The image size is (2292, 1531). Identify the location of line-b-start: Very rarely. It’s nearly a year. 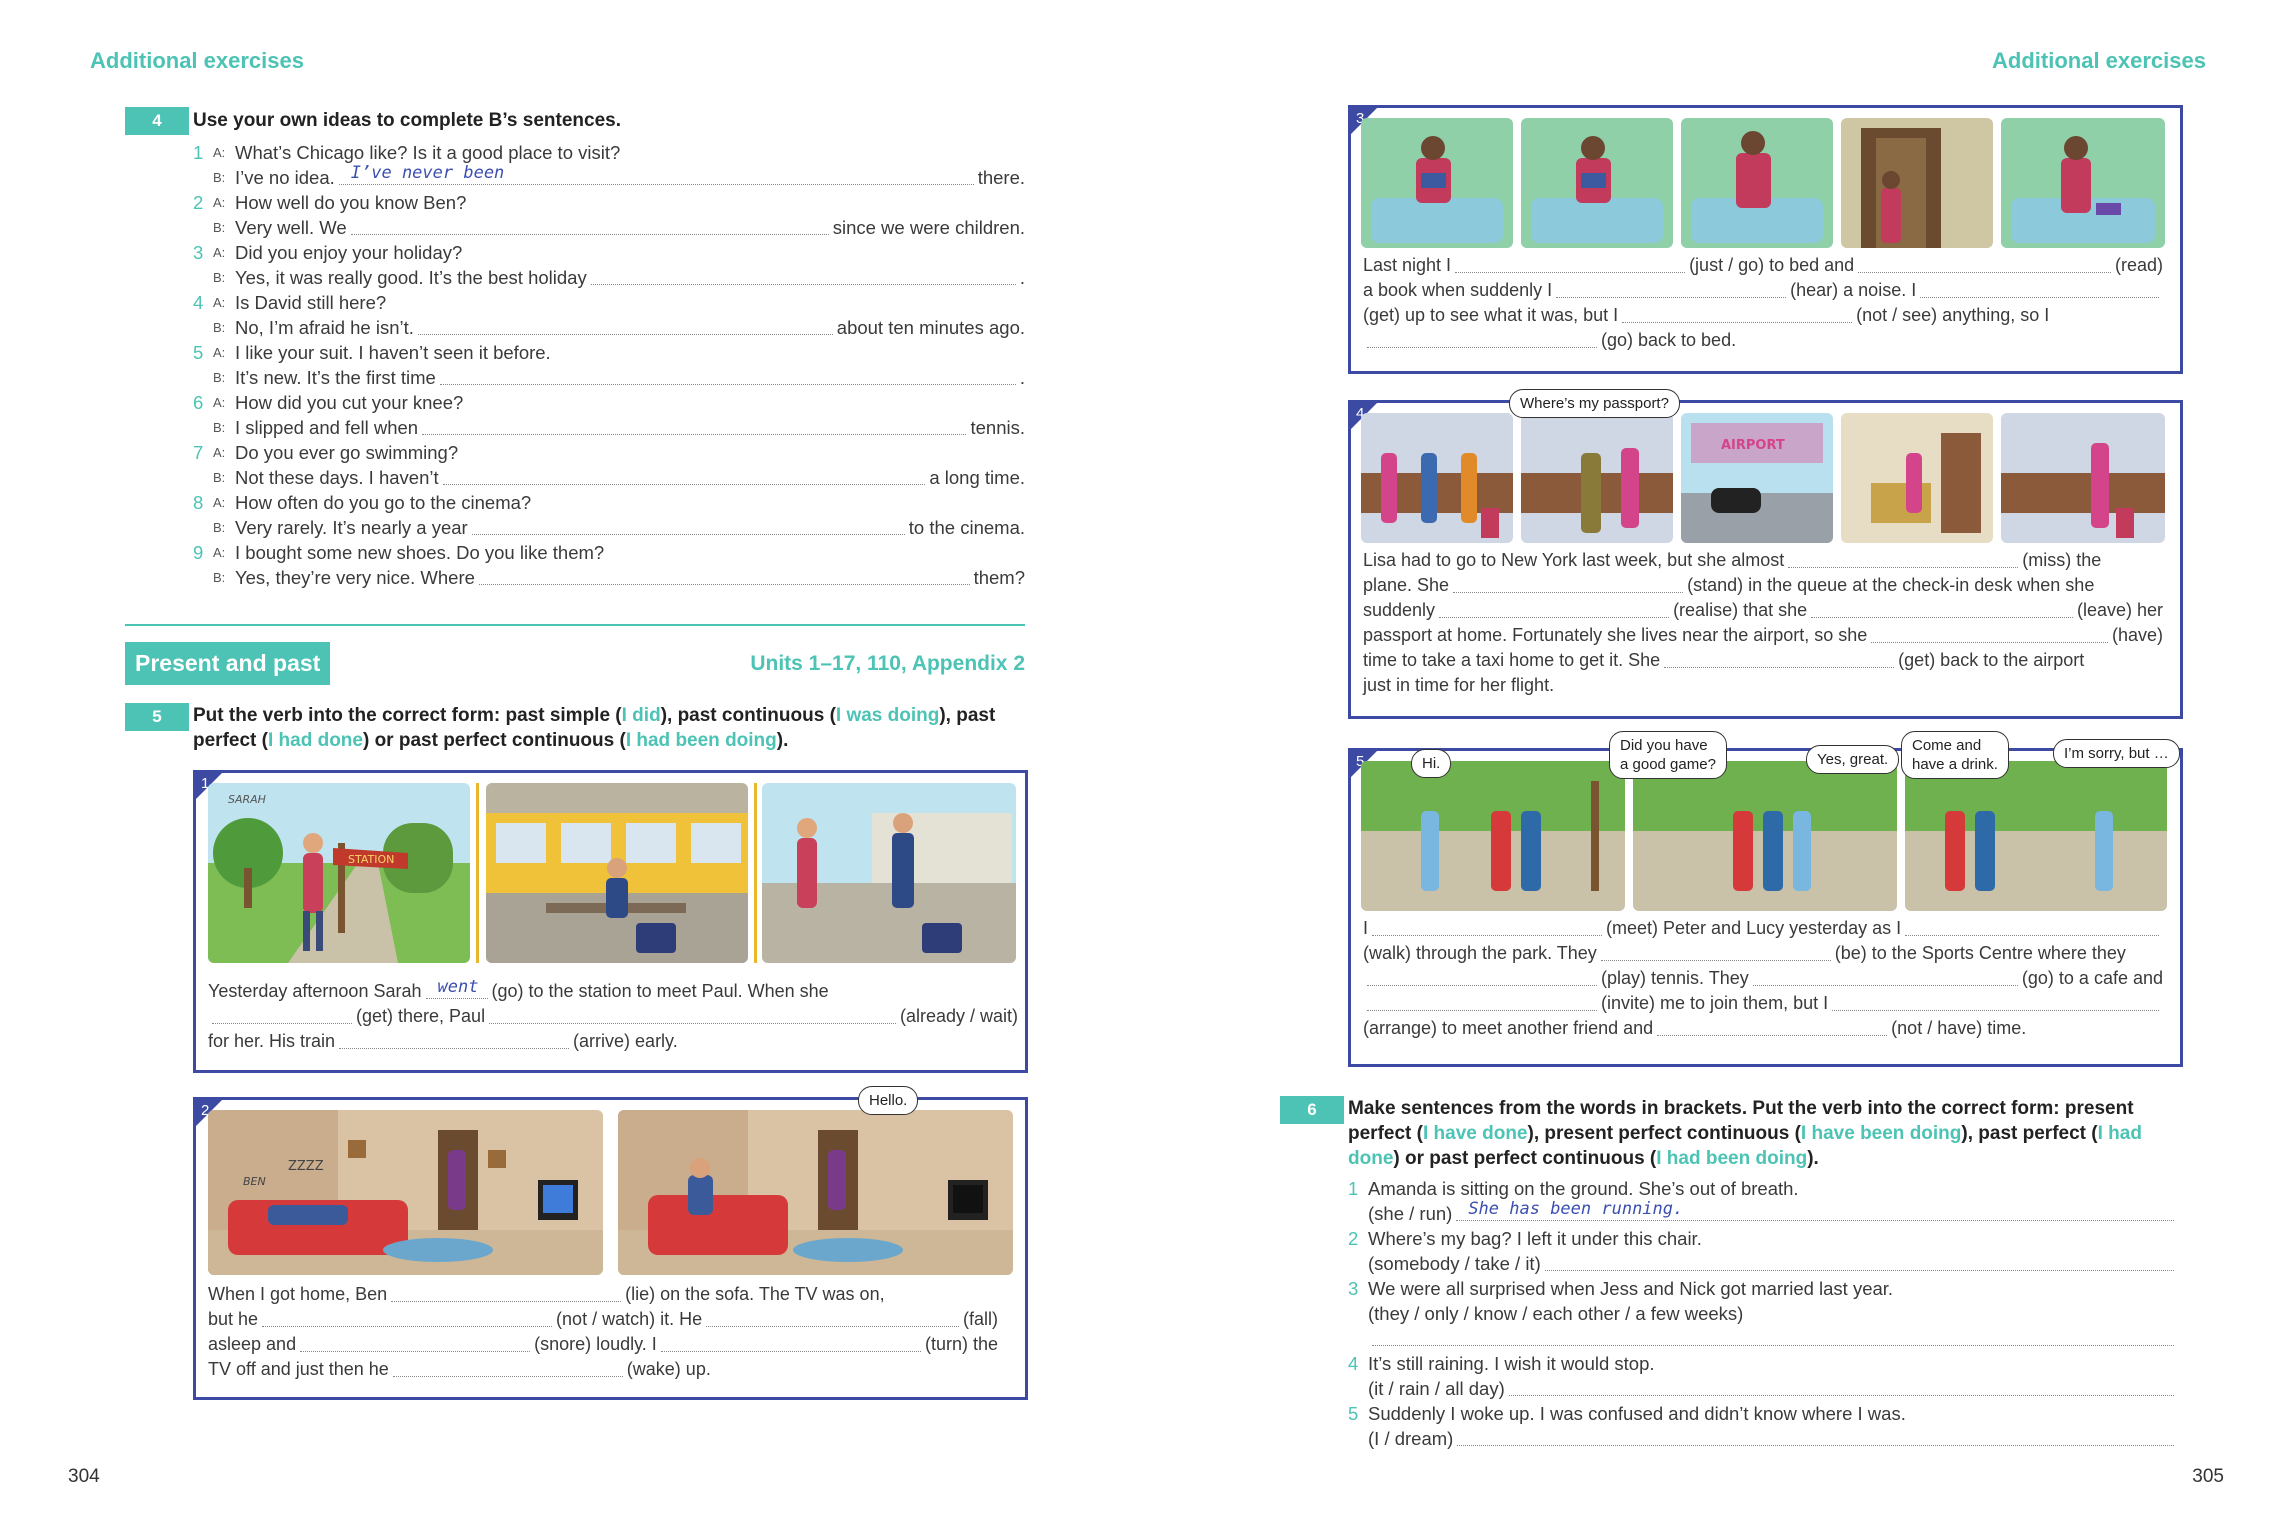
(351, 527).